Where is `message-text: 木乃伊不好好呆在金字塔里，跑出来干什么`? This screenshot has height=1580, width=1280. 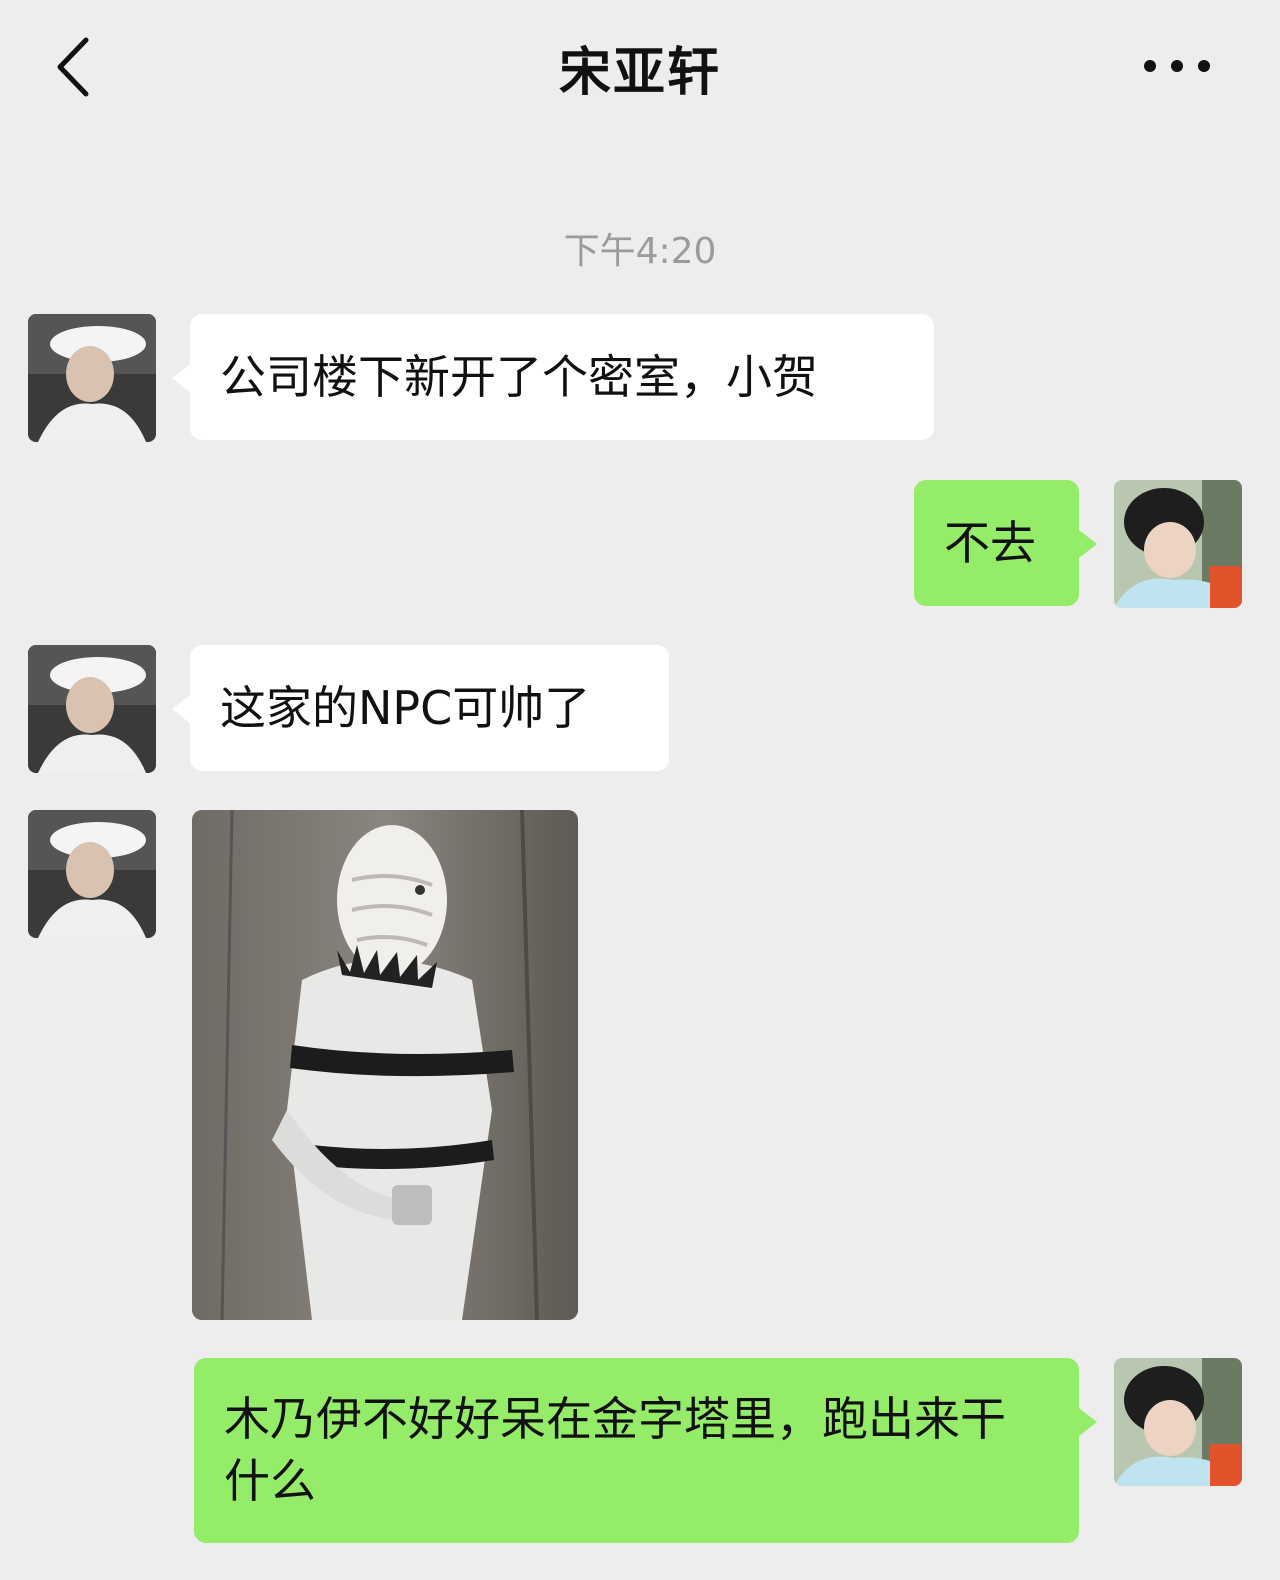 message-text: 木乃伊不好好呆在金字塔里，跑出来干什么 is located at coordinates (615, 1450).